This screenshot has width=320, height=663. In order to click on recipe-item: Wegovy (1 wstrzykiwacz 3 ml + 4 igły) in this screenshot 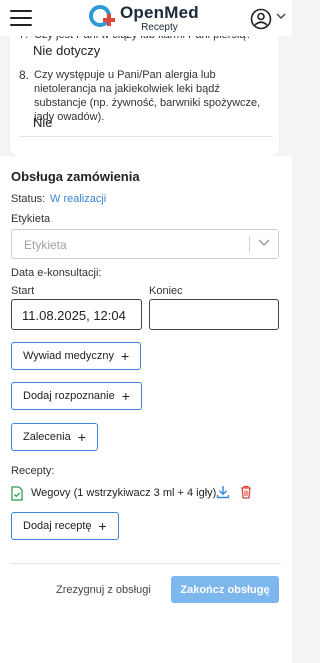, I will do `click(145, 494)`.